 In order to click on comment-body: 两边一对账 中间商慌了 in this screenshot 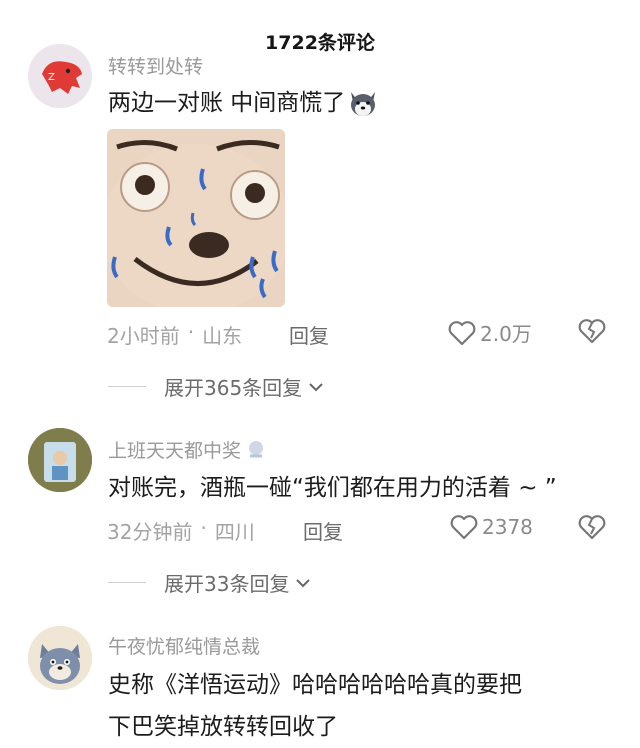, I will do `click(227, 103)`.